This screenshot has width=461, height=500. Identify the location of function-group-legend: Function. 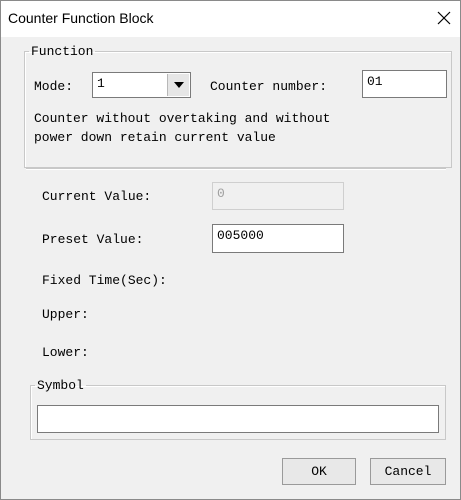
(62, 51).